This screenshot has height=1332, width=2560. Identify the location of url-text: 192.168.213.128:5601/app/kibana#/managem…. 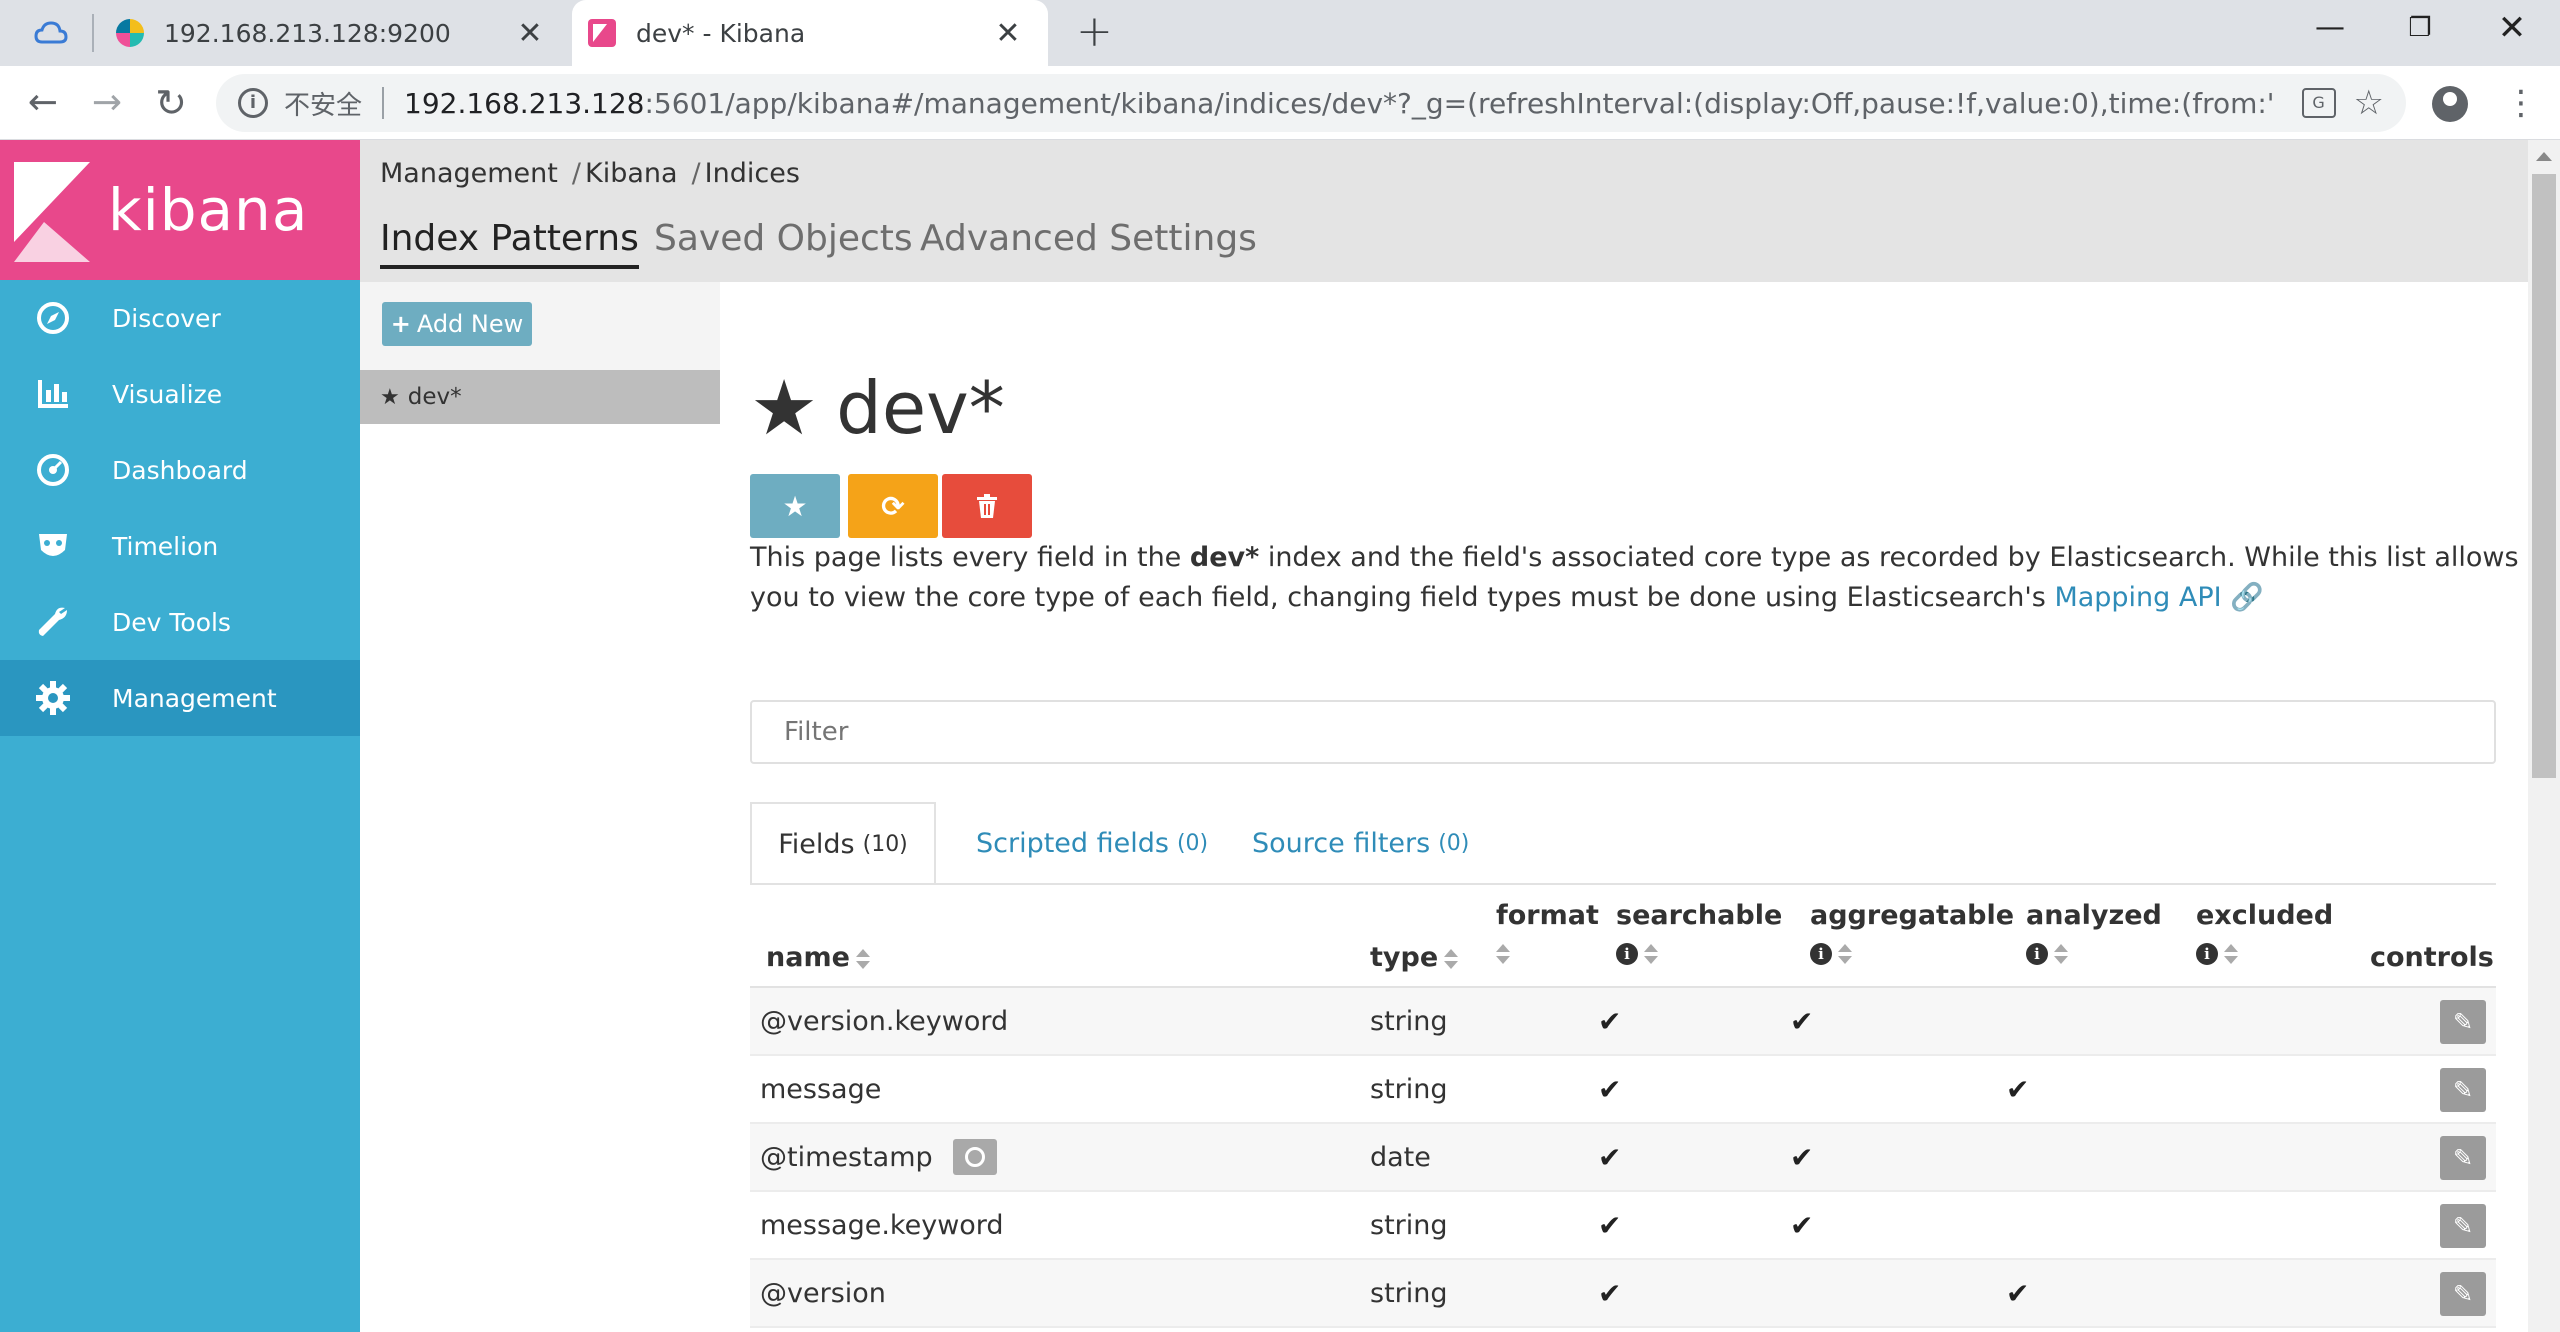
(1338, 103).